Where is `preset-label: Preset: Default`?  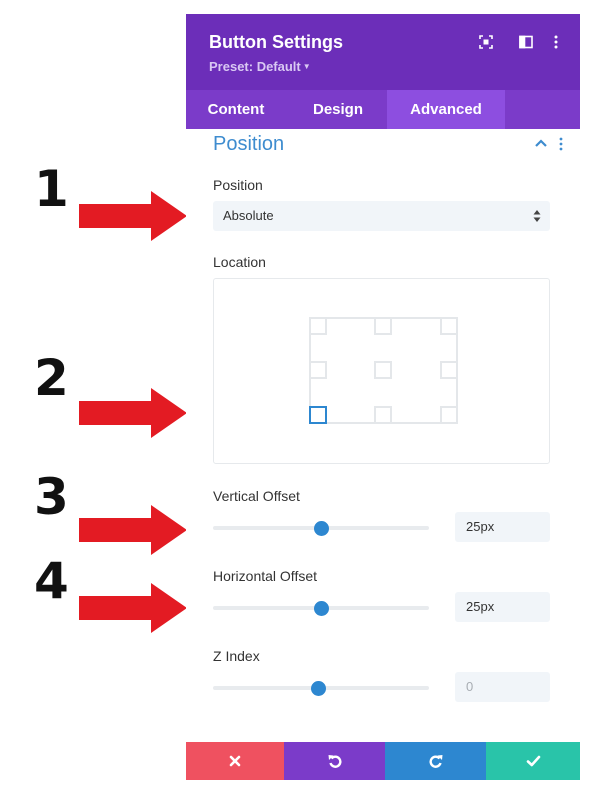 preset-label: Preset: Default is located at coordinates (255, 66).